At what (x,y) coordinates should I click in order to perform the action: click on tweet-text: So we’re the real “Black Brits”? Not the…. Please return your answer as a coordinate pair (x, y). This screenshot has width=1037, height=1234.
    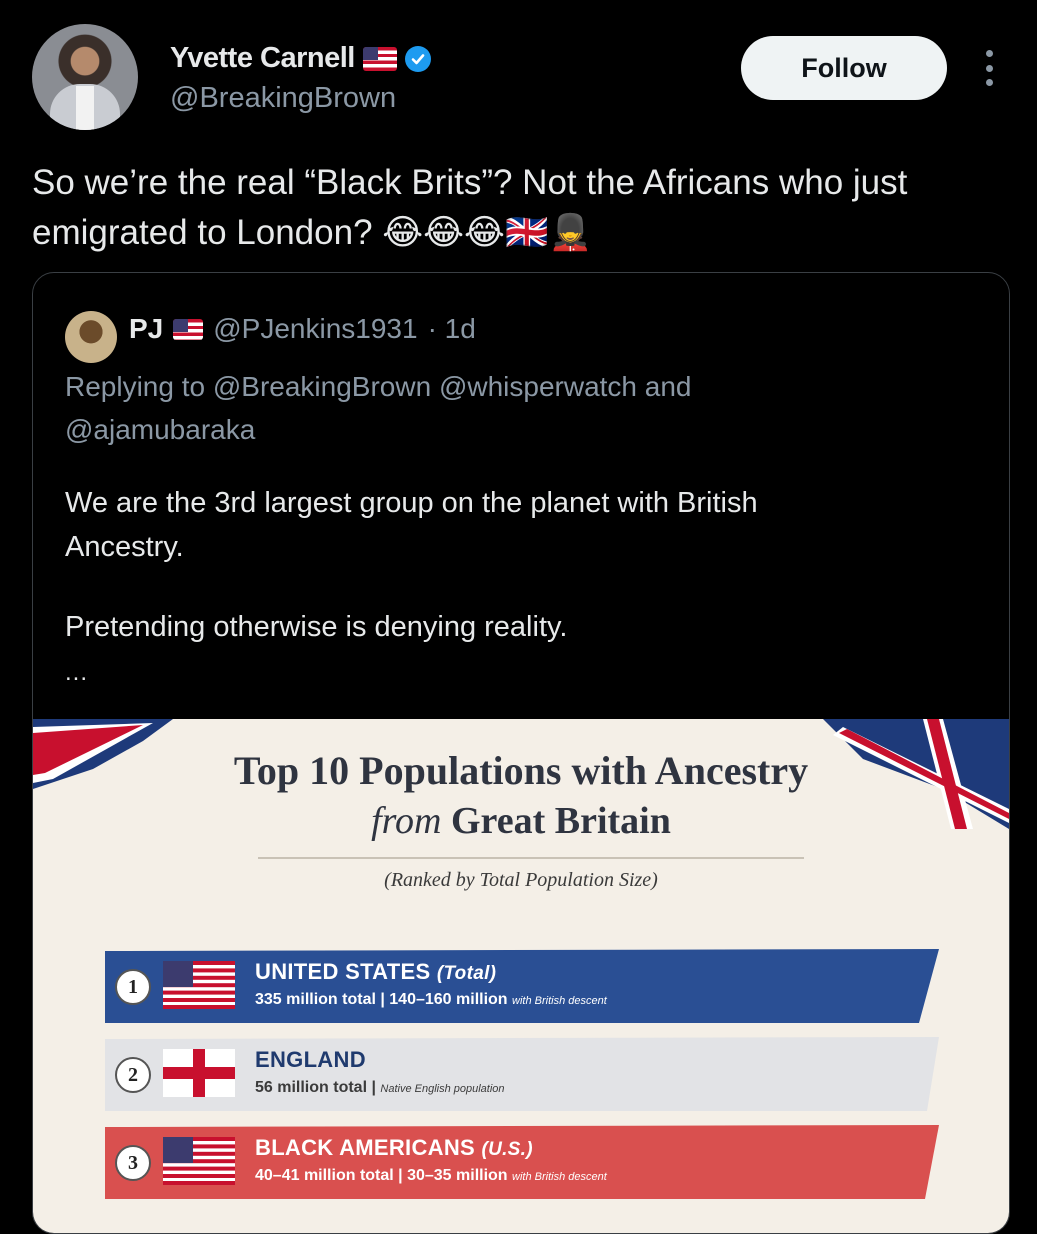
    Looking at the image, I should click on (470, 207).